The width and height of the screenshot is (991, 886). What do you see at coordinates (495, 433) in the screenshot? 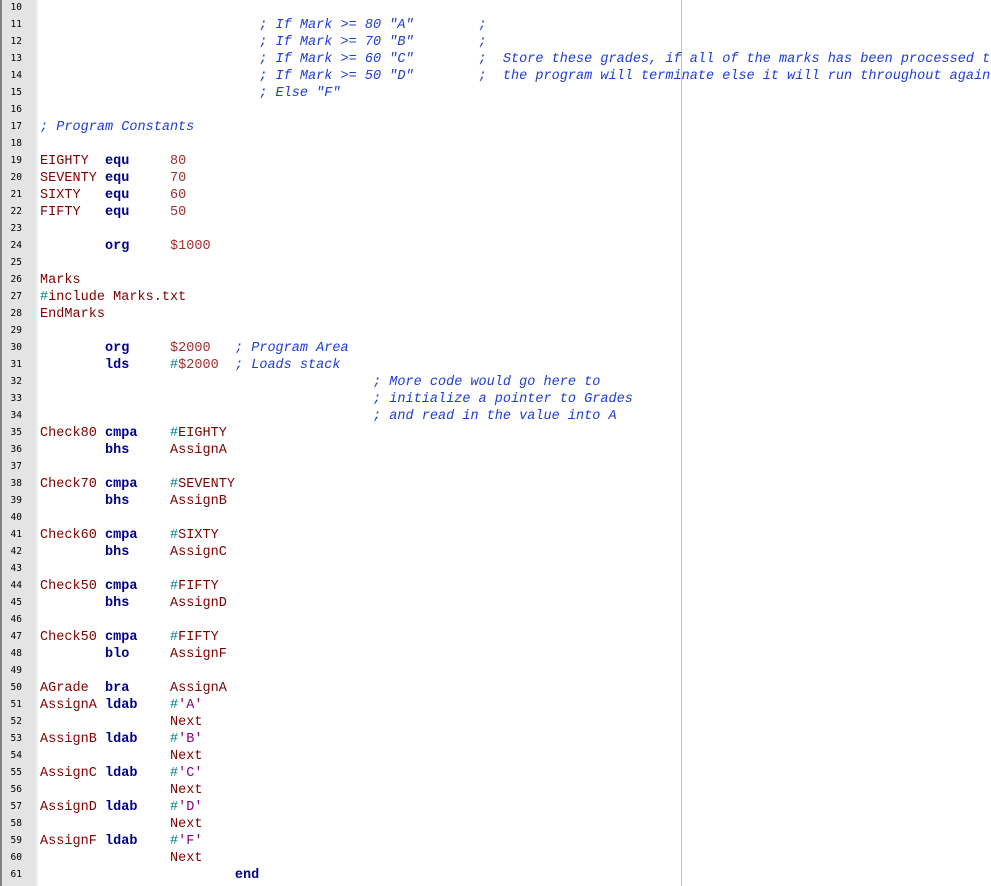
I see `code-line: 35 Check80 cmpa #EIGHTY` at bounding box center [495, 433].